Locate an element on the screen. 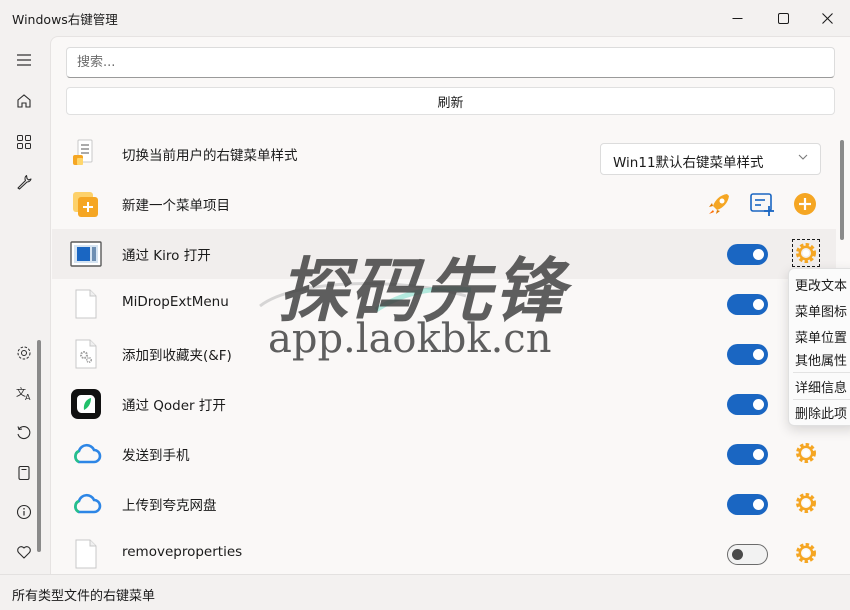  item-context-menu: 更改文本 菜单图标 菜单位置 其他属性 详细信息 删除此项 is located at coordinates (819, 347).